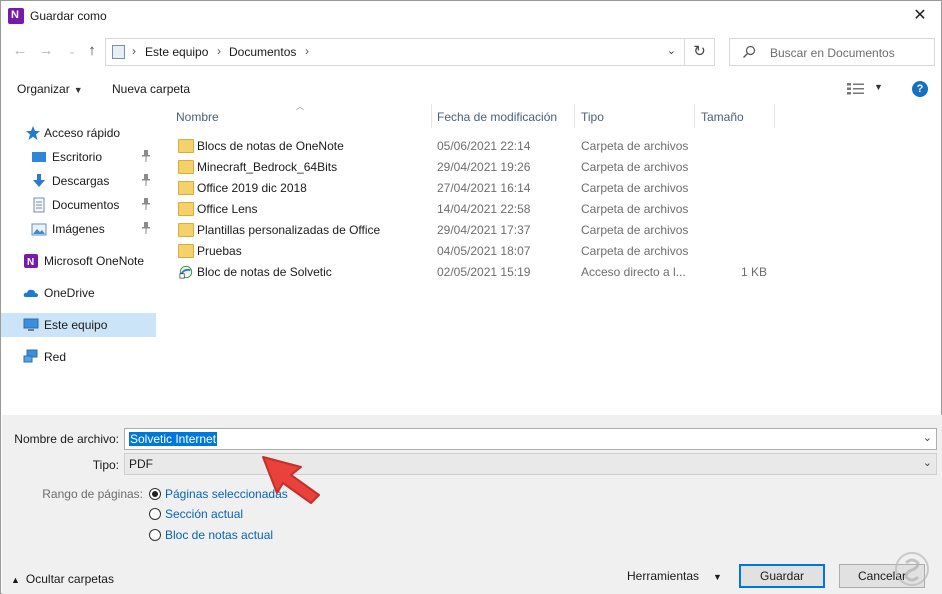  Describe the element at coordinates (197, 117) in the screenshot. I see `column-header-name: Nombre` at that location.